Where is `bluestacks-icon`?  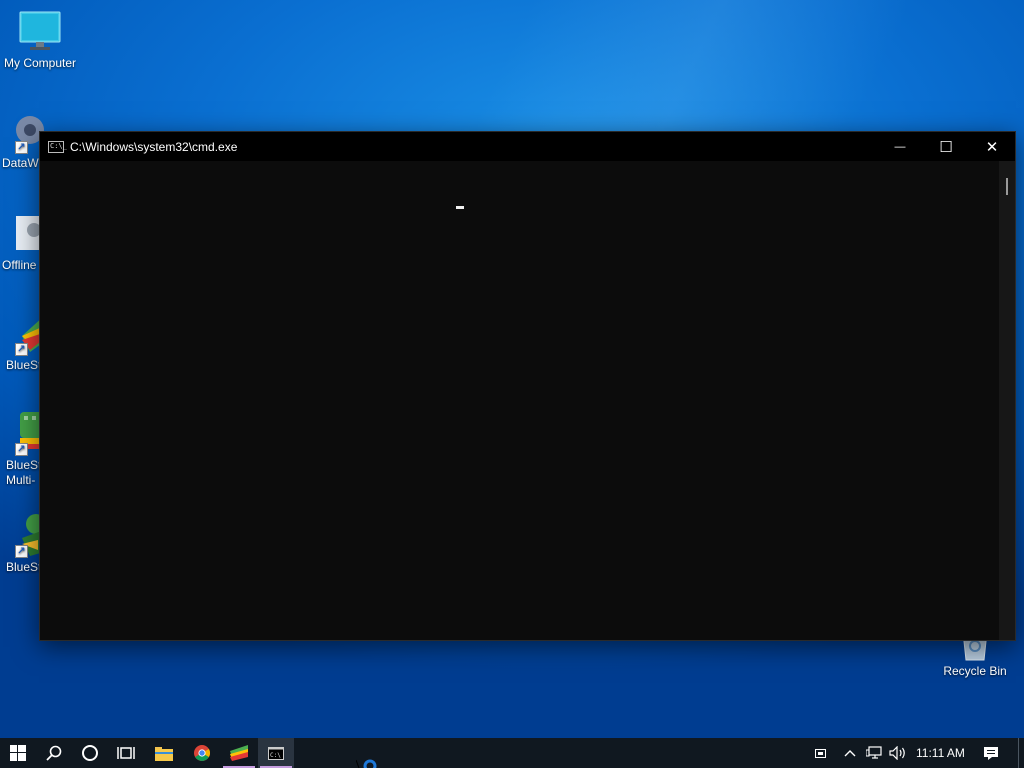
bluestacks-icon is located at coordinates (239, 753).